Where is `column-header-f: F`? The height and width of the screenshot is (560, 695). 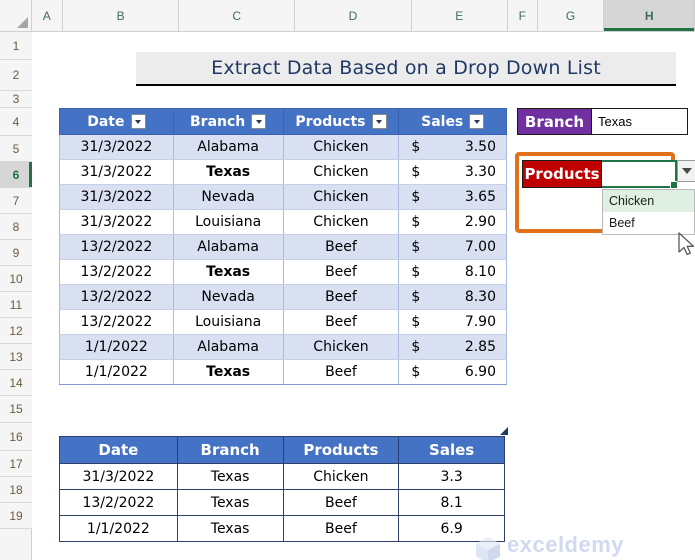
column-header-f: F is located at coordinates (522, 15).